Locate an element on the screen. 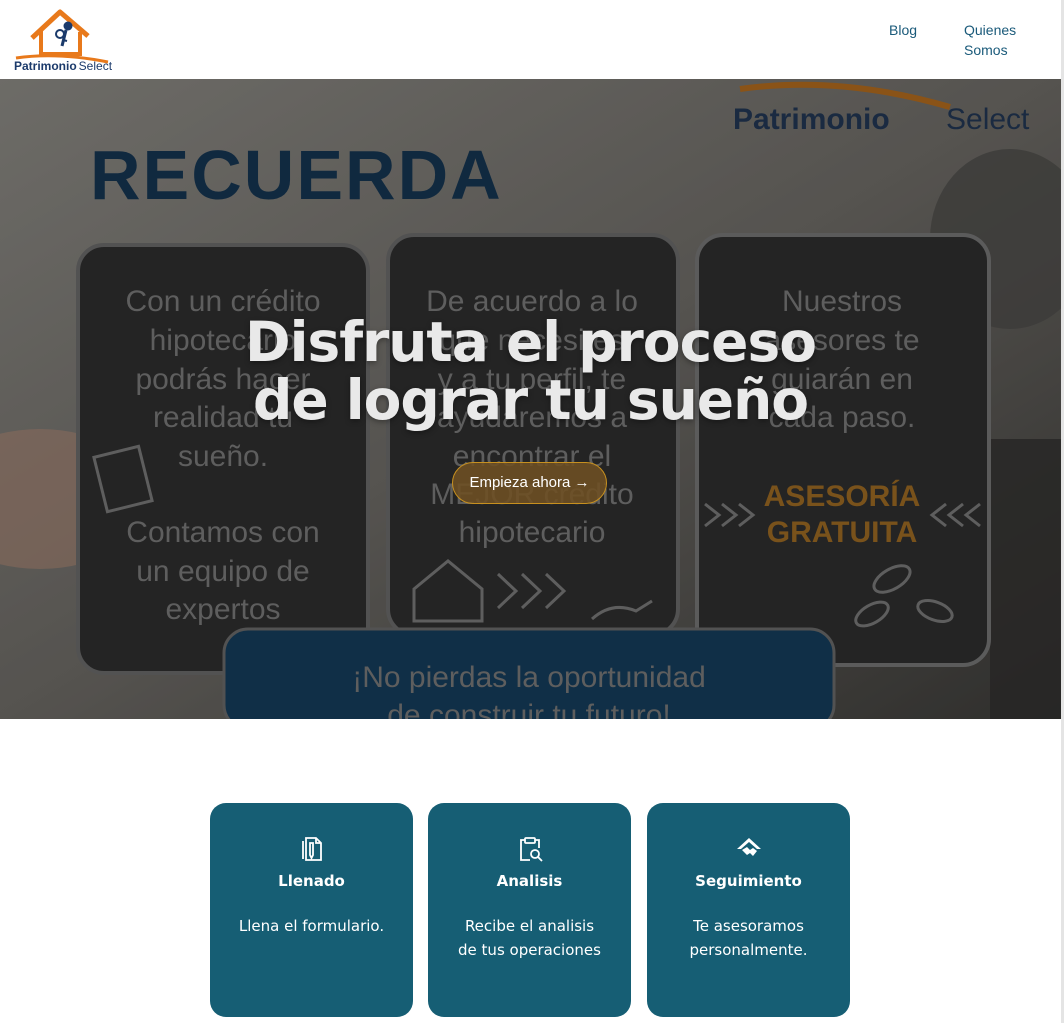 The height and width of the screenshot is (1023, 1064). card-title: Llenado is located at coordinates (311, 881).